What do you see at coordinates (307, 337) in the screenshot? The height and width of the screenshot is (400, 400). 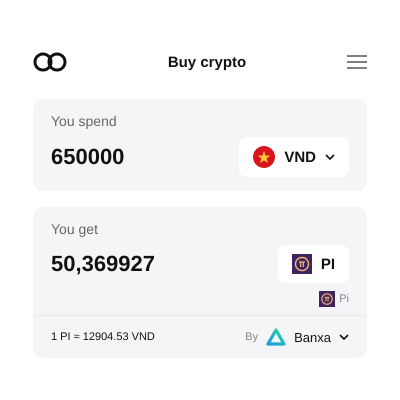 I see `provider-selector: Banxa` at bounding box center [307, 337].